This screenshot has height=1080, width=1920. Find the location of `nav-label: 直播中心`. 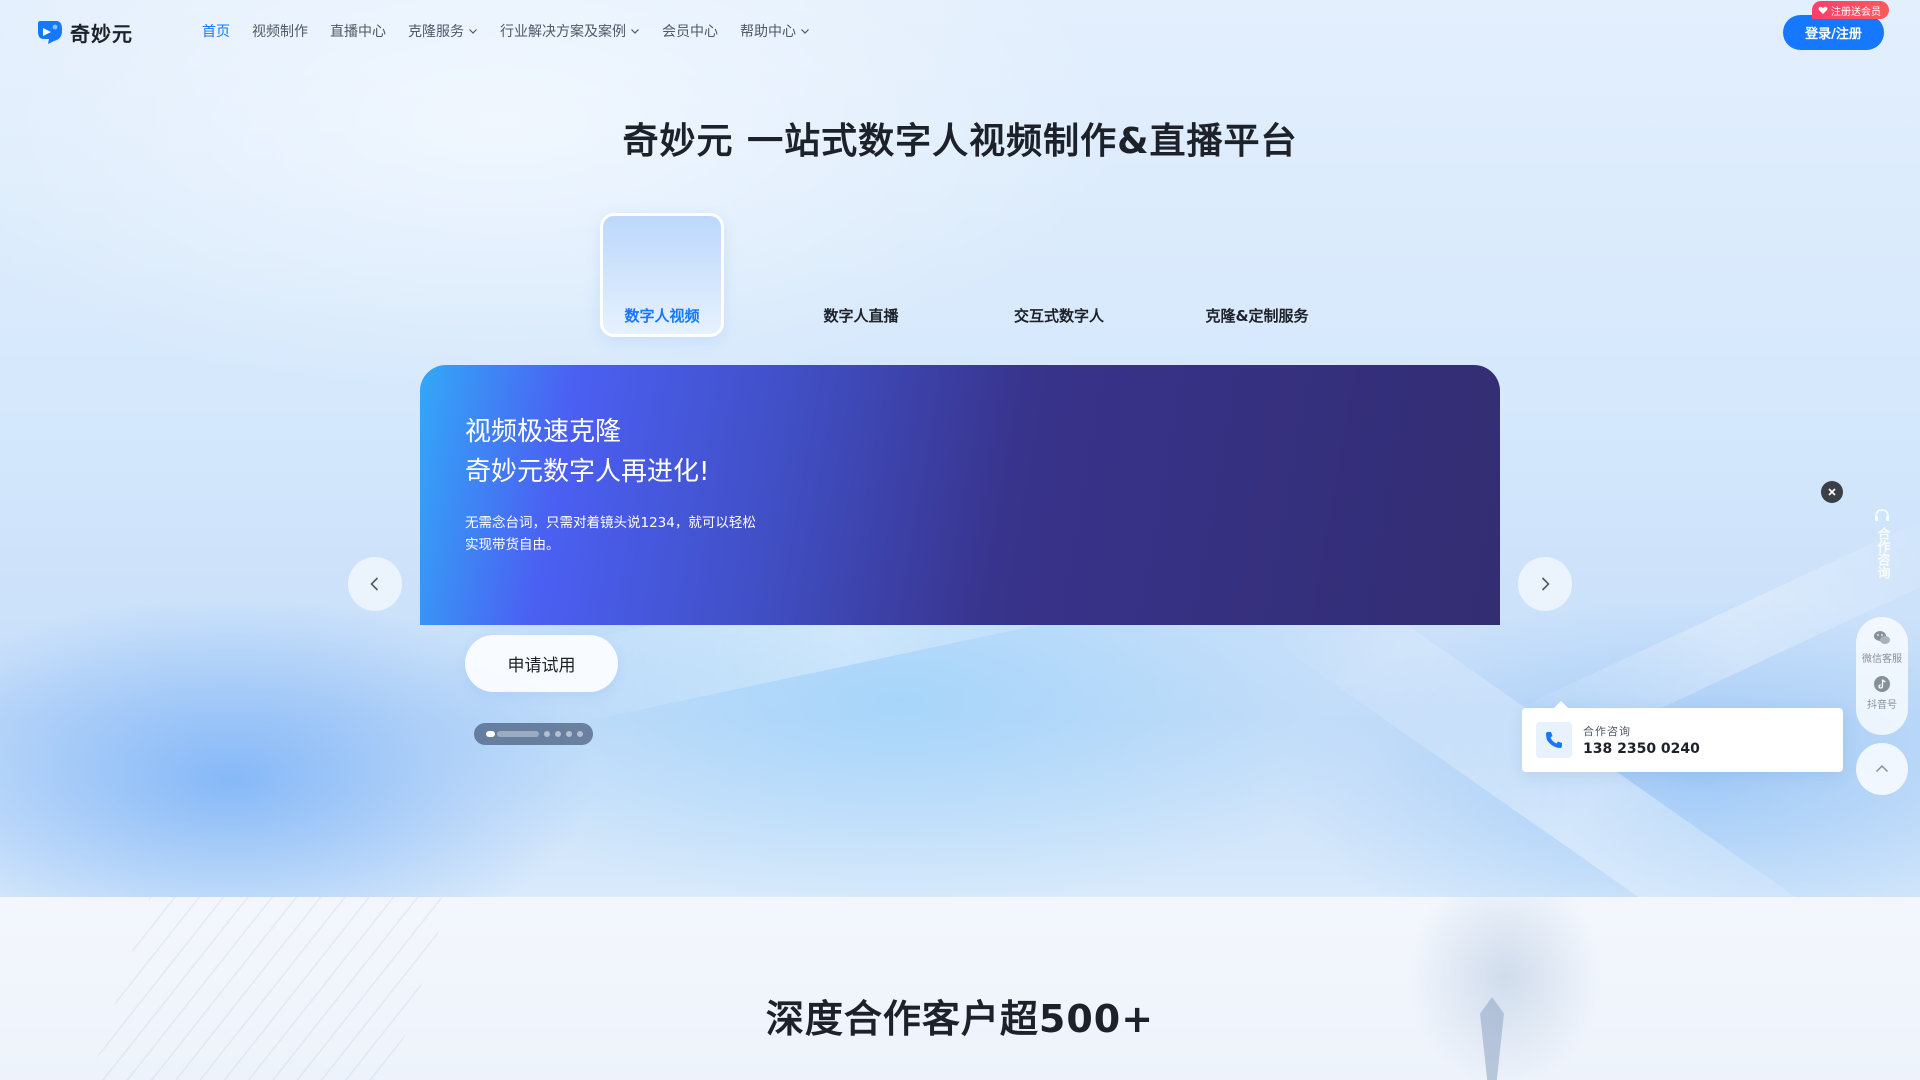

nav-label: 直播中心 is located at coordinates (358, 32).